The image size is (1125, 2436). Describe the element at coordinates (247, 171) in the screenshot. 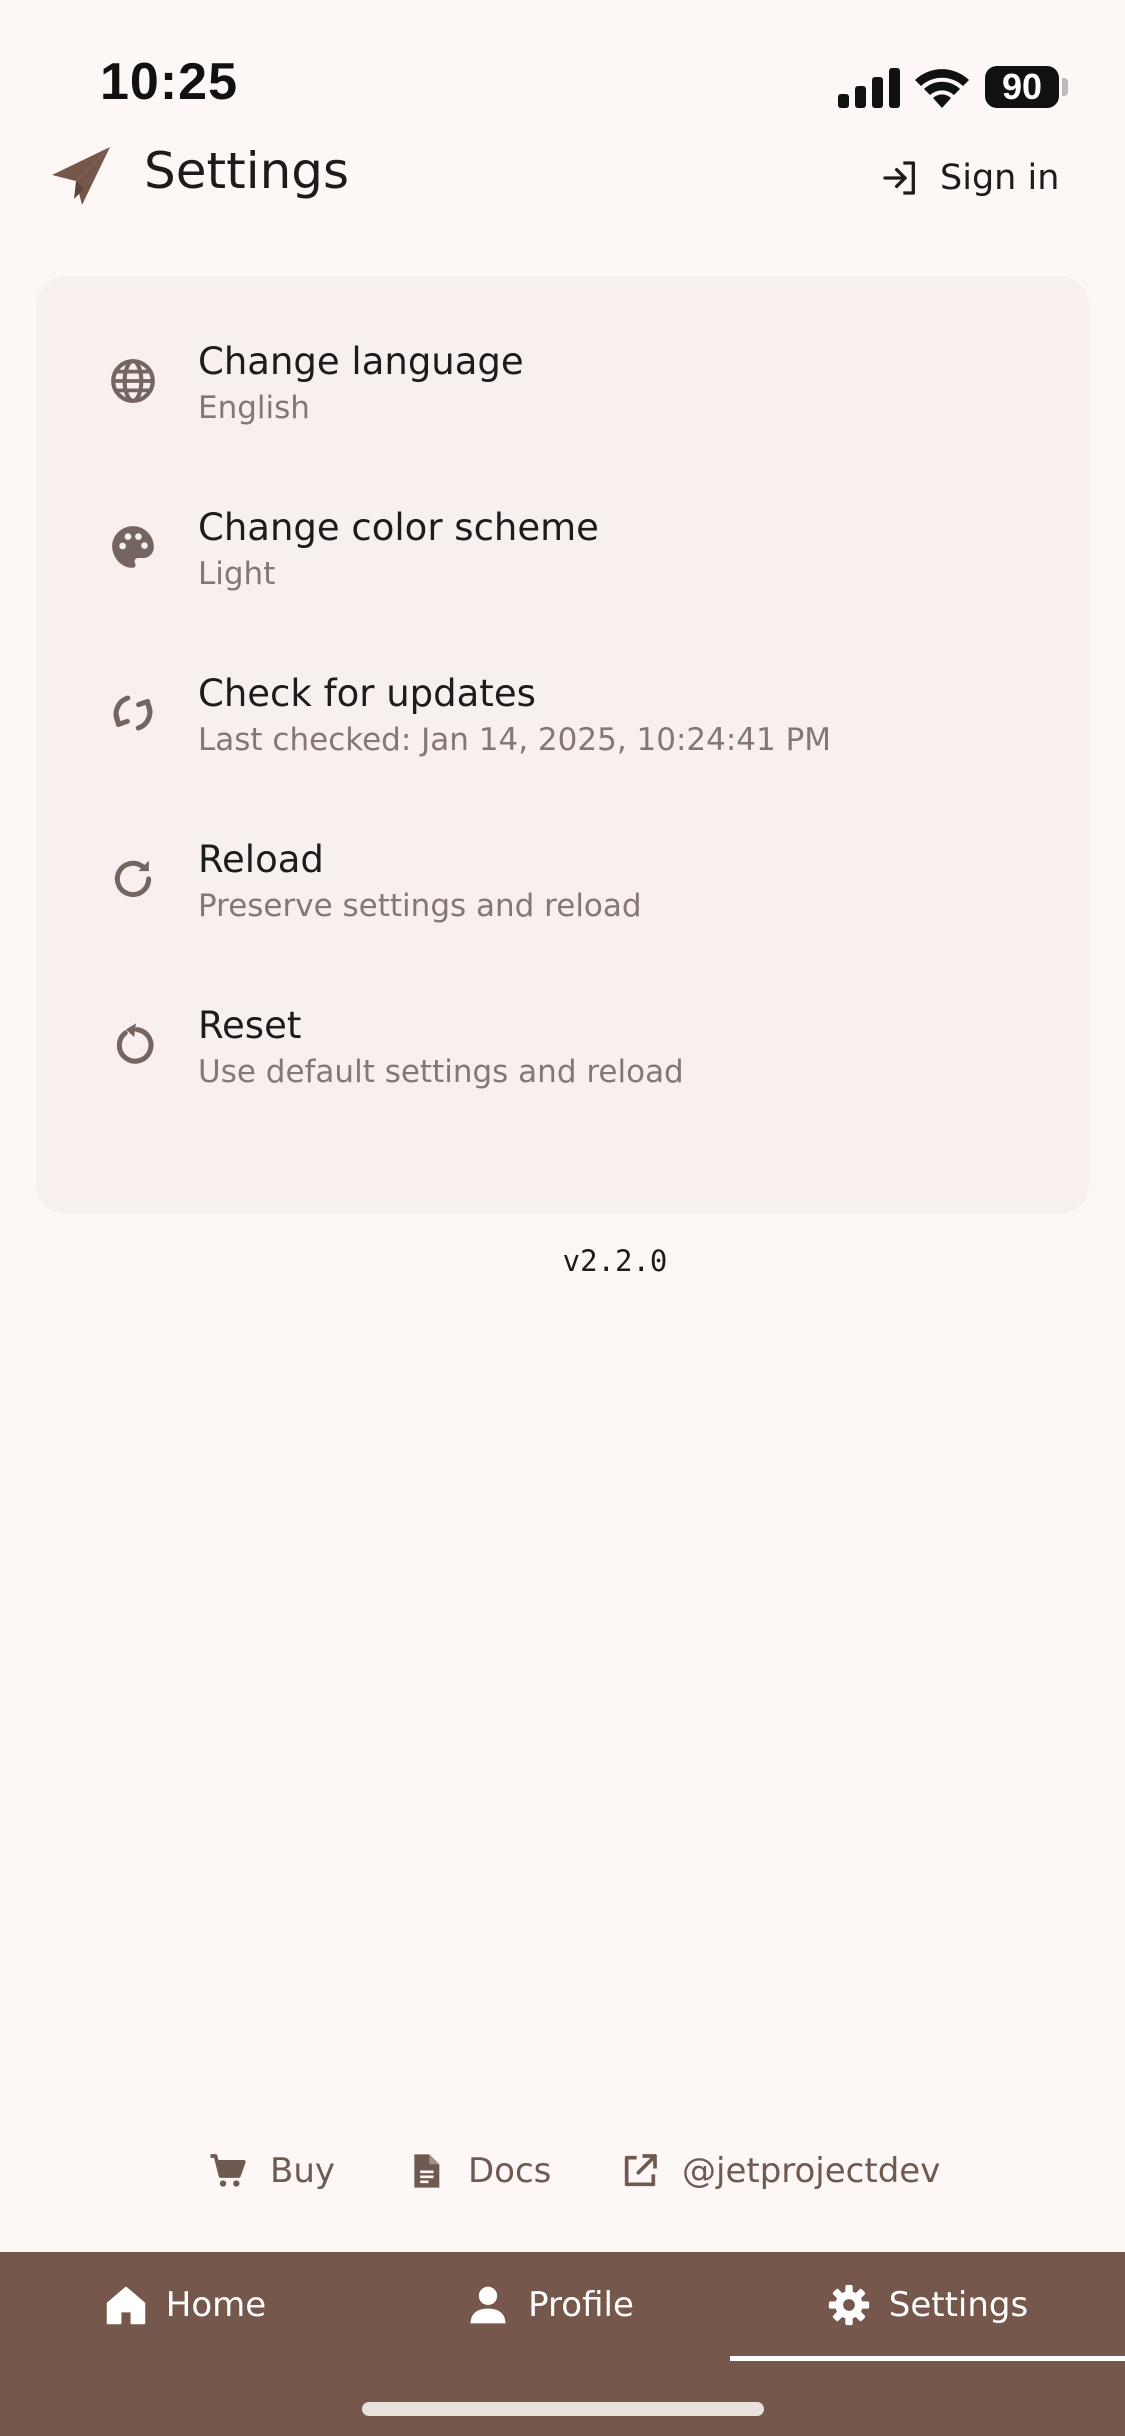

I see `page-title: Settings` at that location.